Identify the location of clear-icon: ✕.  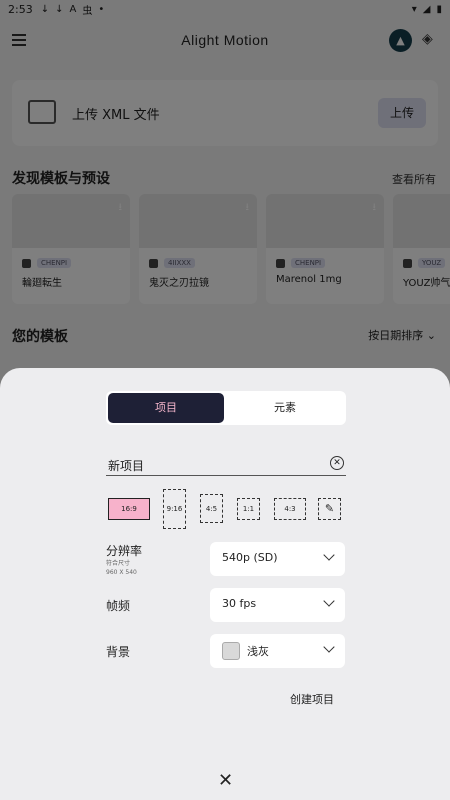
(337, 463).